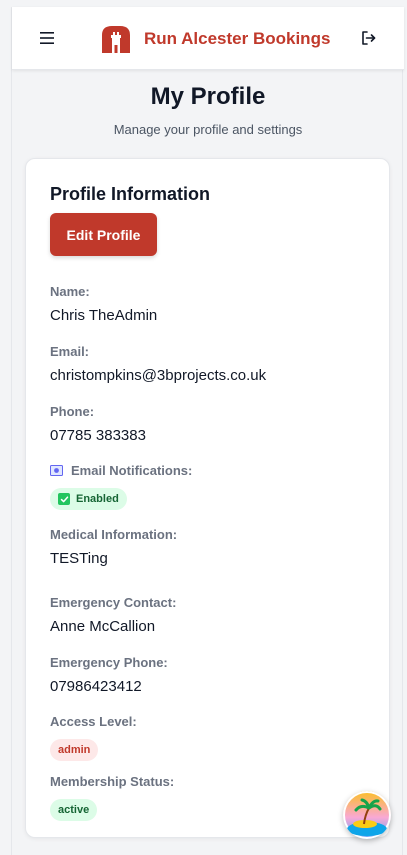  I want to click on membership-field: Membership Status: active, so click(112, 797).